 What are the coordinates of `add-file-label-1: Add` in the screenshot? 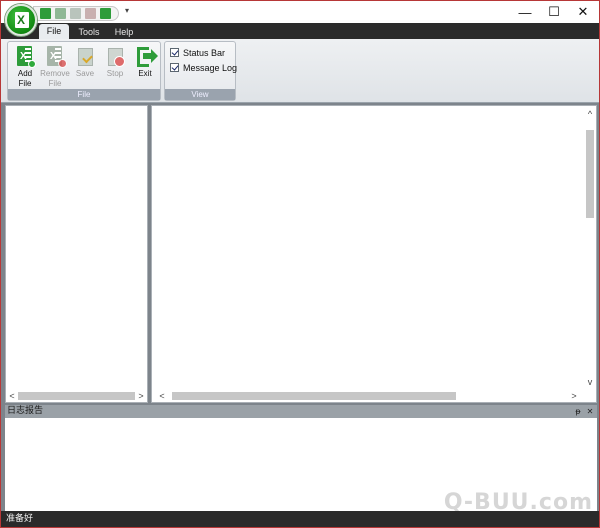 It's located at (25, 73).